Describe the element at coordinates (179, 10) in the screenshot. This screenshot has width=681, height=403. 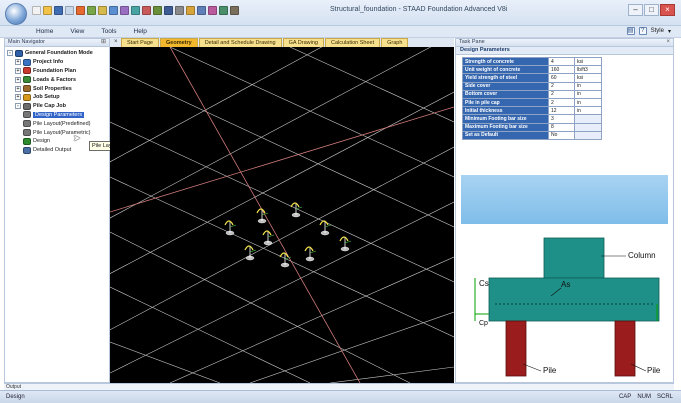
I see `wireframe-icon` at that location.